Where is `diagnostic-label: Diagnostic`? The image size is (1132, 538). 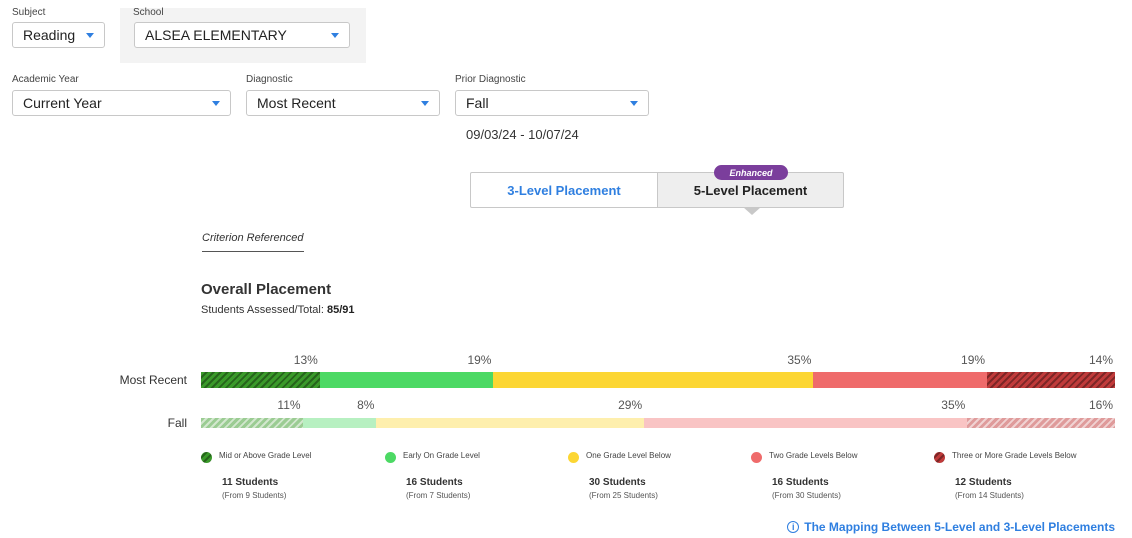
diagnostic-label: Diagnostic is located at coordinates (269, 79).